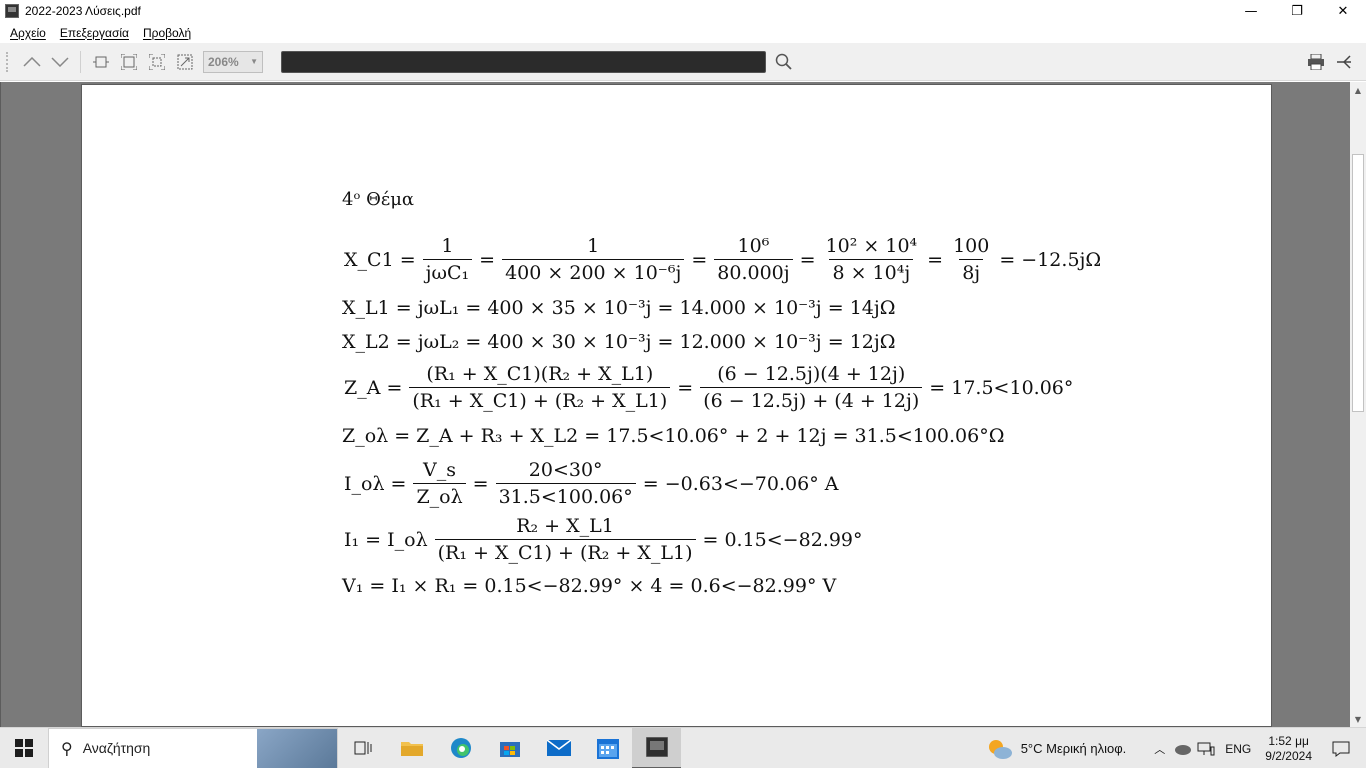  What do you see at coordinates (447, 259) in the screenshot?
I see `eq1-fraction-1: 1 jωC₁` at bounding box center [447, 259].